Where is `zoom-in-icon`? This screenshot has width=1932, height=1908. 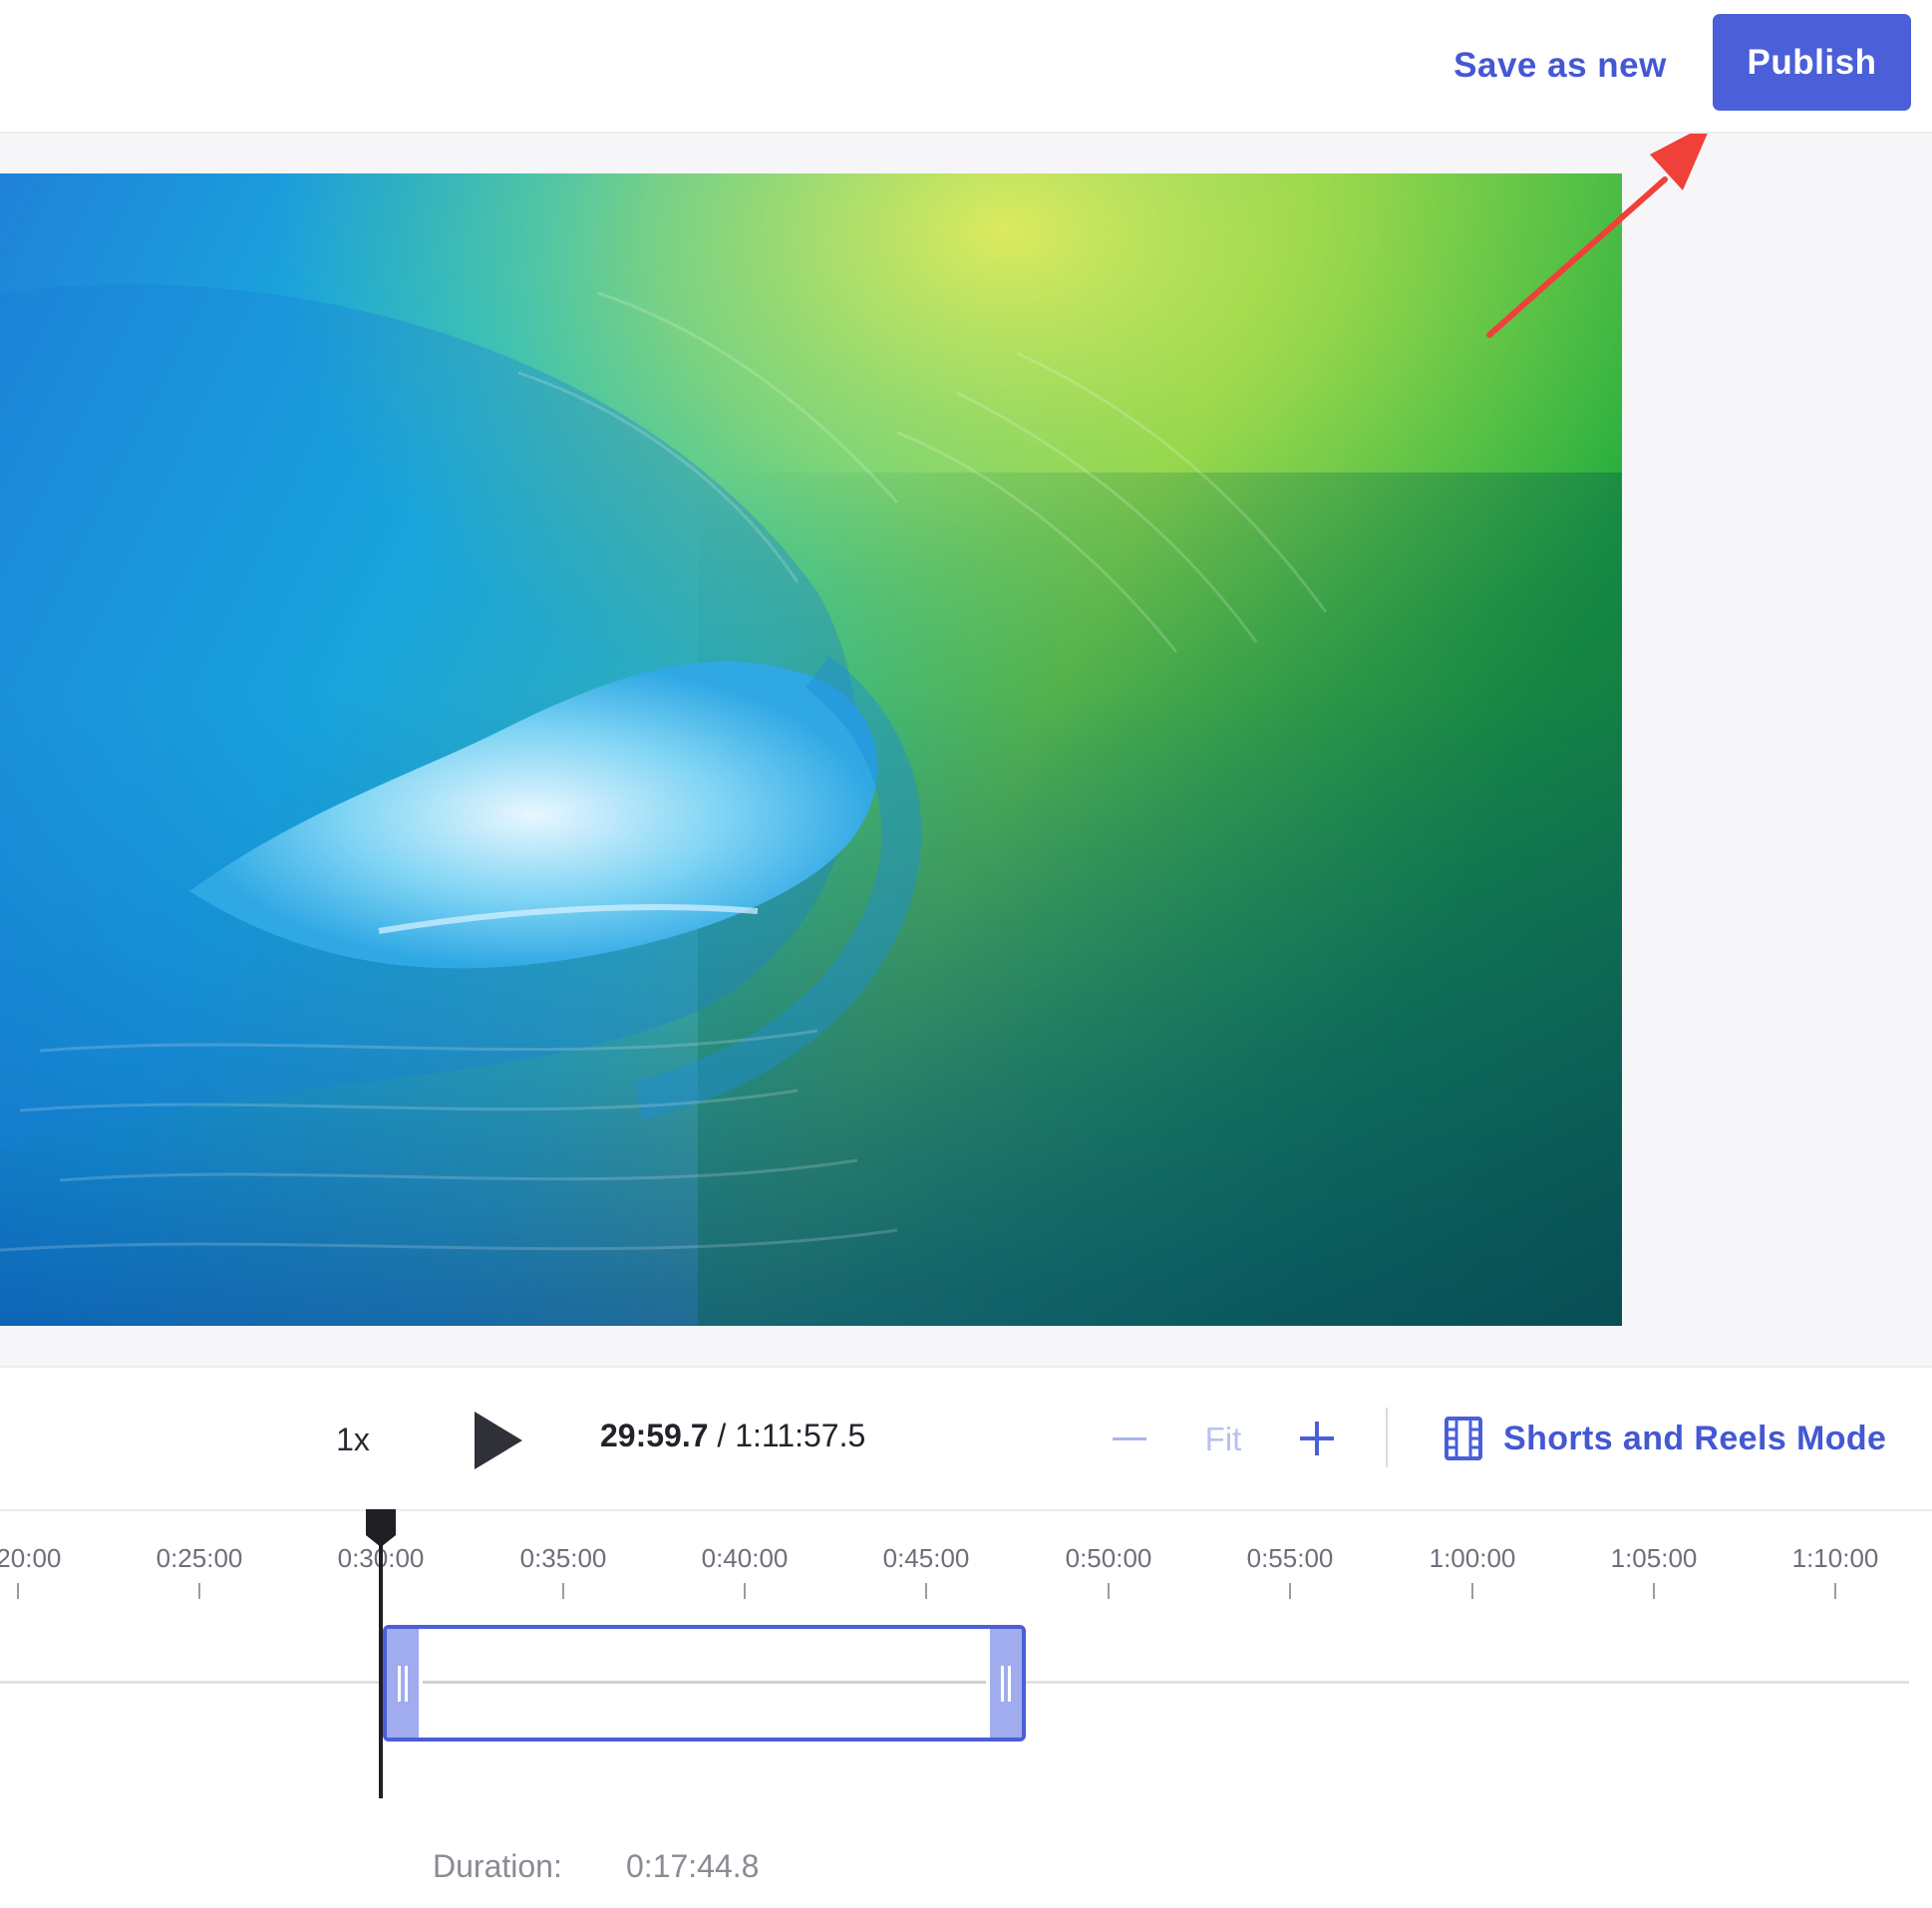 zoom-in-icon is located at coordinates (1317, 1439).